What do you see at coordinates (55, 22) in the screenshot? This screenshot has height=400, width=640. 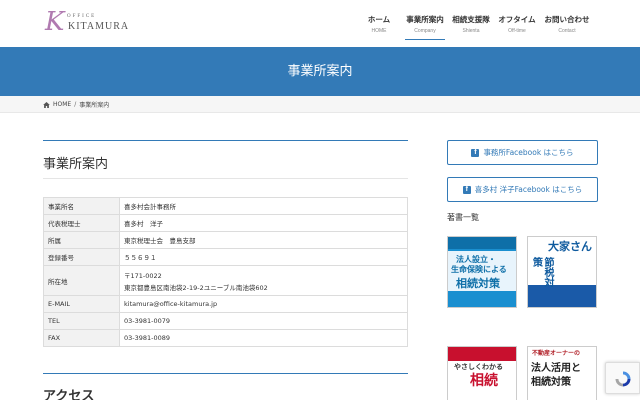 I see `logo-mark: K` at bounding box center [55, 22].